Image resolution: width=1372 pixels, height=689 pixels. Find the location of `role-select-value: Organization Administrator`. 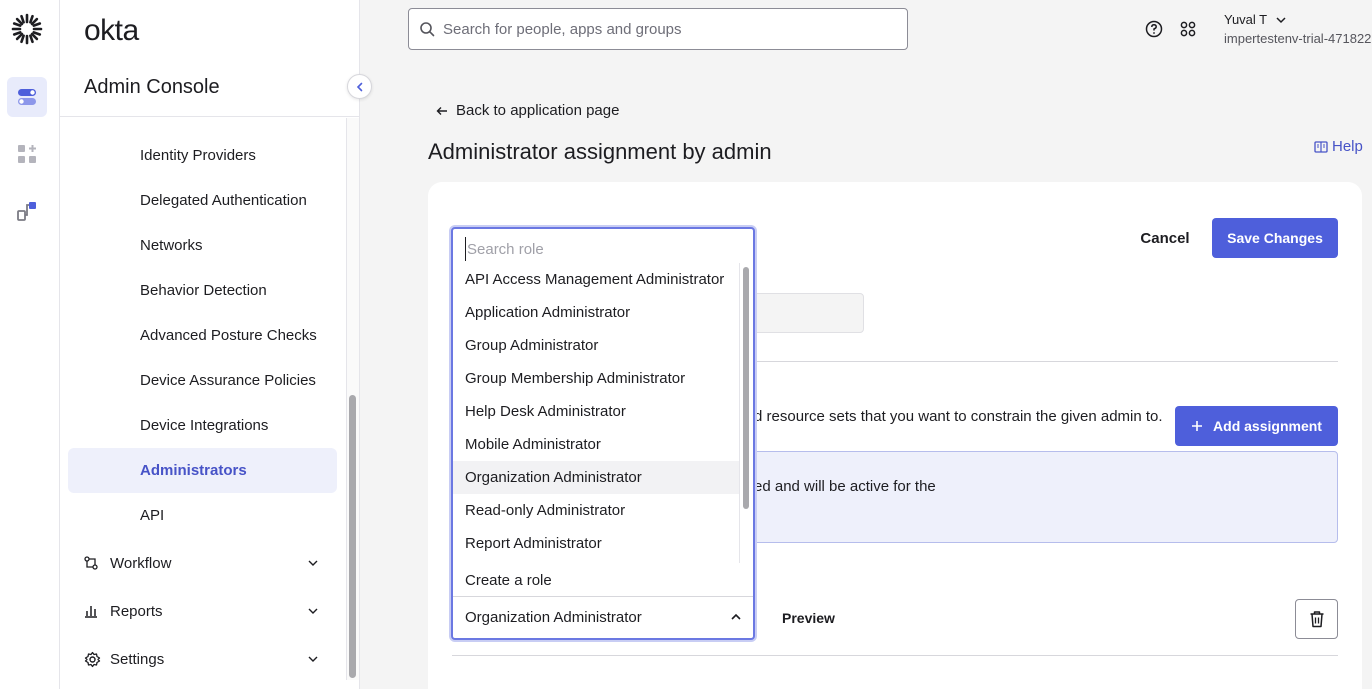

role-select-value: Organization Administrator is located at coordinates (603, 617).